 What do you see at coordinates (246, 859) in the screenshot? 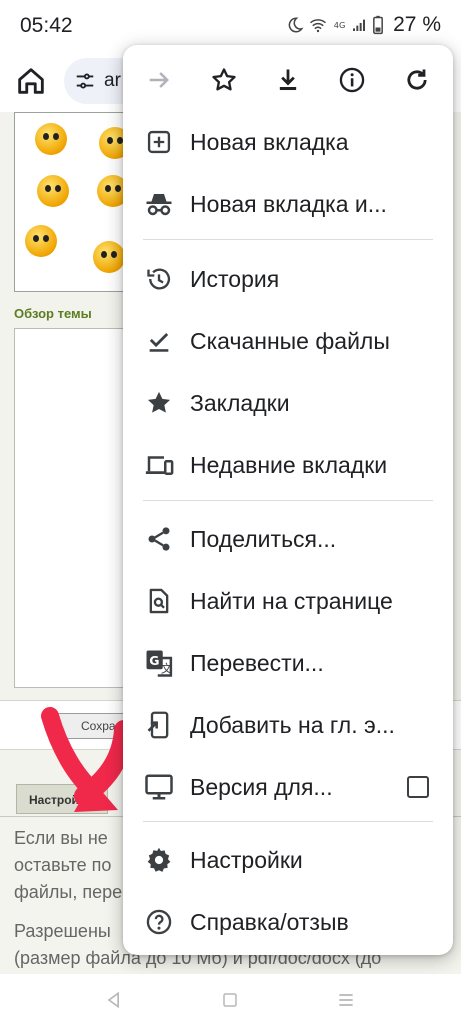
I see `menu-item-label: Настройки` at bounding box center [246, 859].